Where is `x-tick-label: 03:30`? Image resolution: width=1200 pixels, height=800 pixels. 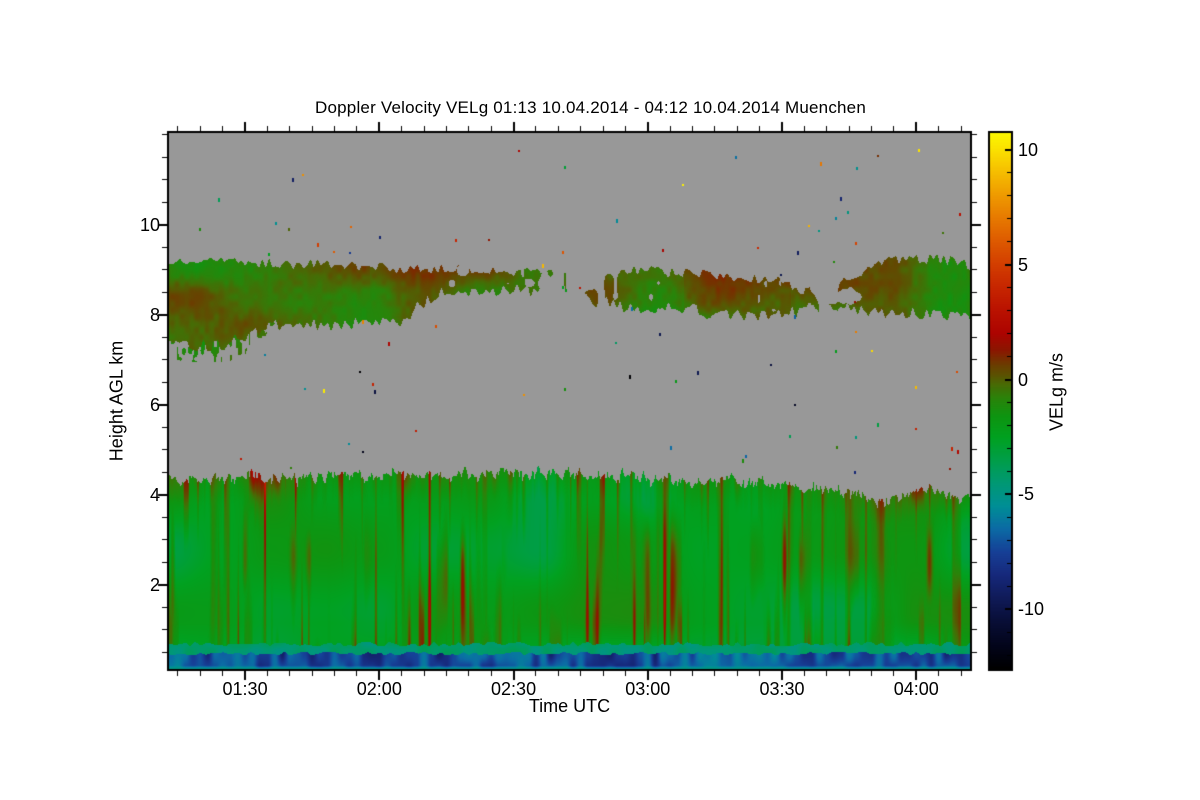 x-tick-label: 03:30 is located at coordinates (782, 689).